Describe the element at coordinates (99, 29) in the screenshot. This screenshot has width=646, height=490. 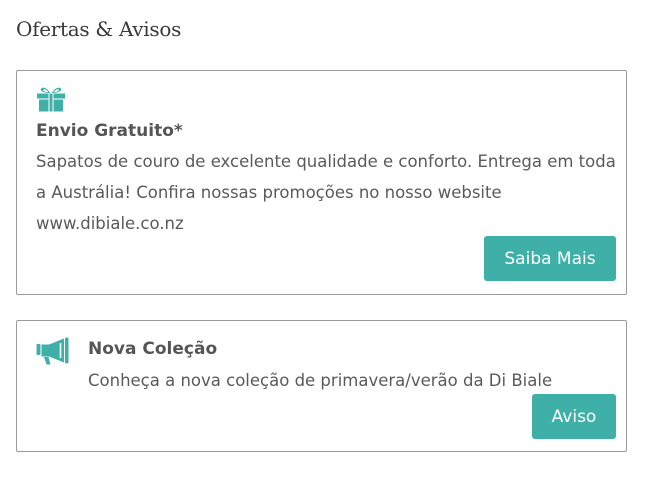
I see `section-title: Ofertas & Avisos` at that location.